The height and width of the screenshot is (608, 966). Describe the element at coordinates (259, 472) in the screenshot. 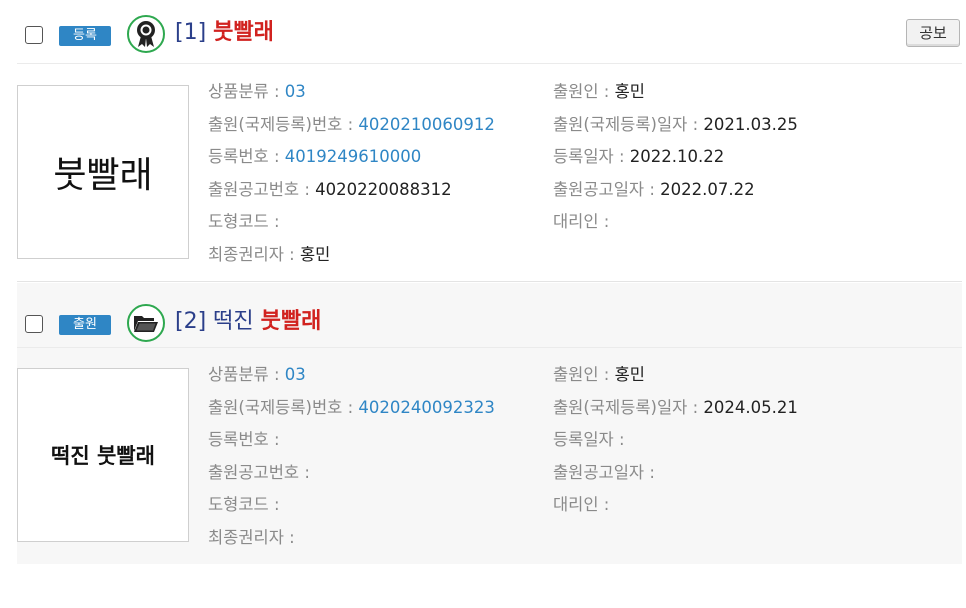

I see `field-publication-number: 출원공고번호 :` at that location.